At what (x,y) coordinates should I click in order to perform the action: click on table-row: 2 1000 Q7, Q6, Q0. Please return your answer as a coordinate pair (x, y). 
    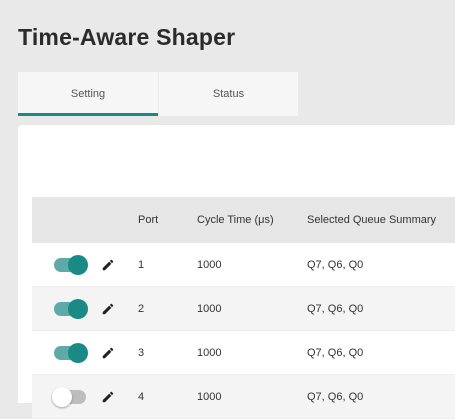
    Looking at the image, I should click on (243, 309).